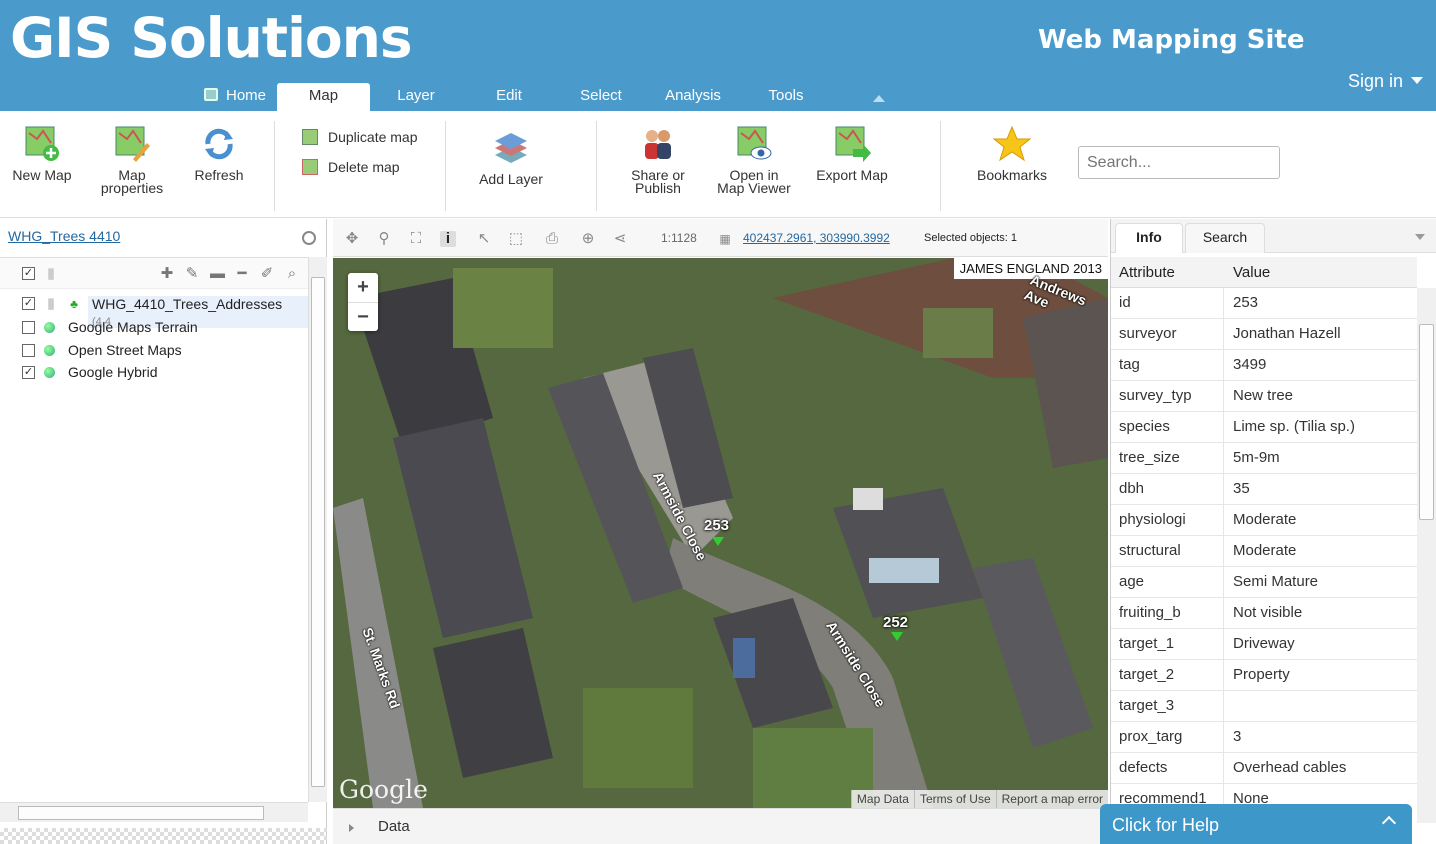 The height and width of the screenshot is (844, 1436). What do you see at coordinates (154, 310) in the screenshot?
I see `layer-item: ✓ ▮ ♣ WHG_4410_Trees_Addresses (4,4` at bounding box center [154, 310].